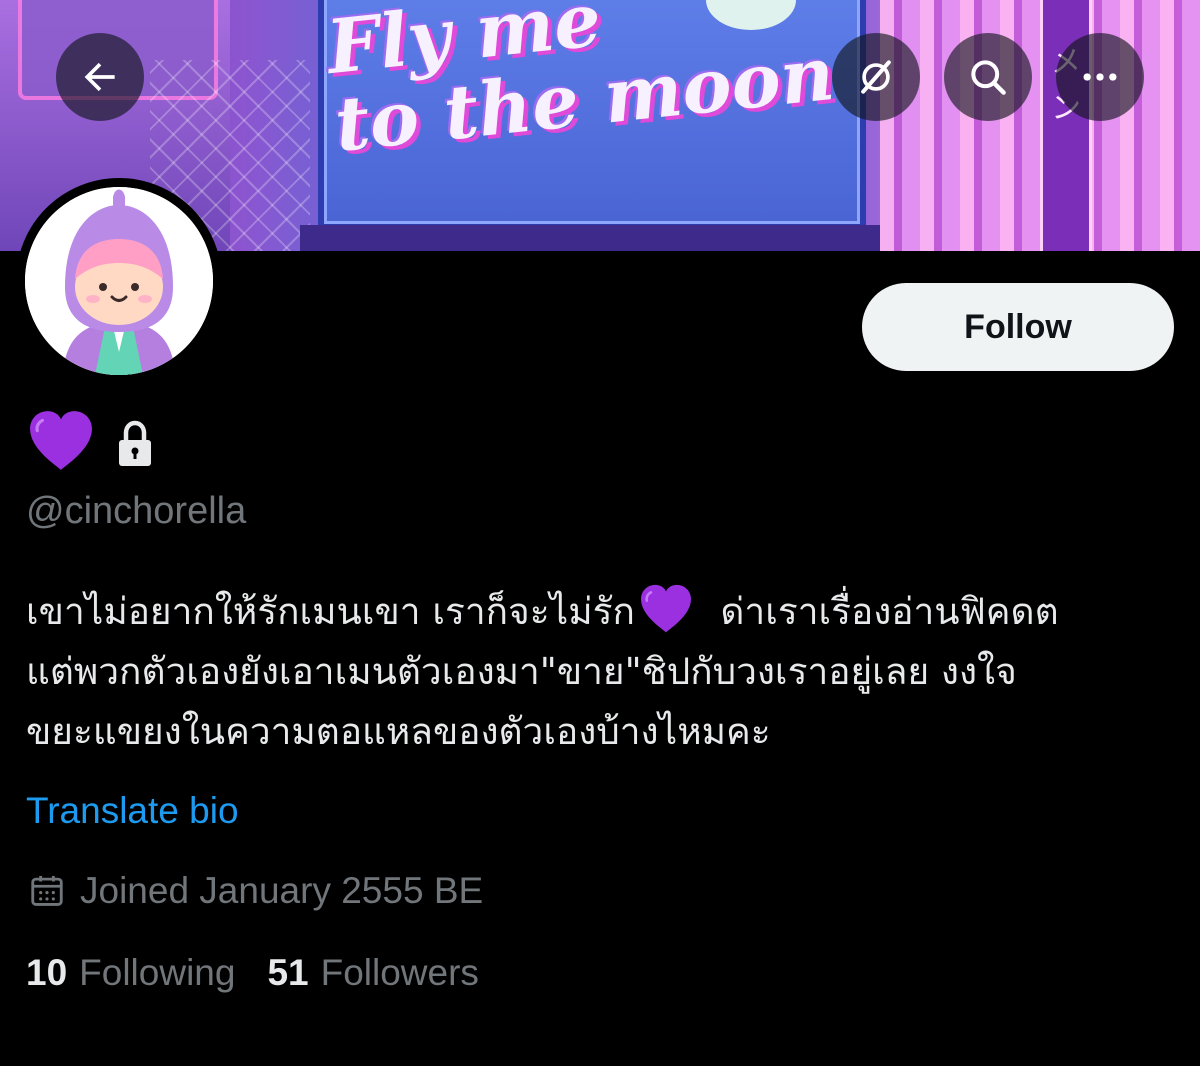 This screenshot has height=1066, width=1200. I want to click on joined-text: Joined January 2555 BE, so click(282, 890).